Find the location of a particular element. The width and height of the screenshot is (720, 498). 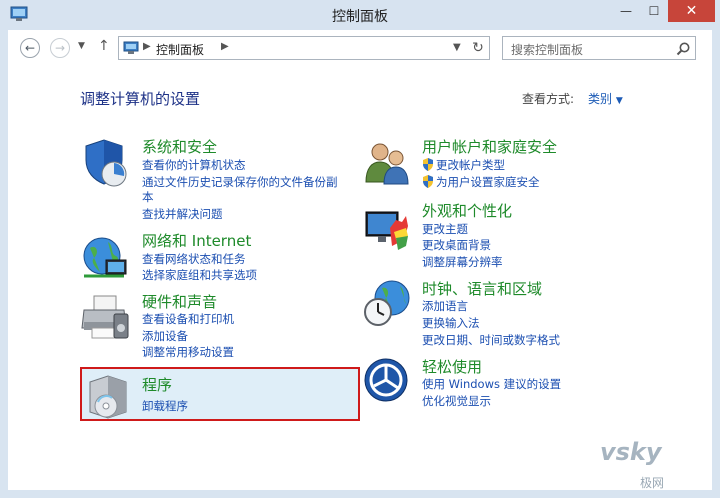

appearance-monitor-icon is located at coordinates (387, 231).